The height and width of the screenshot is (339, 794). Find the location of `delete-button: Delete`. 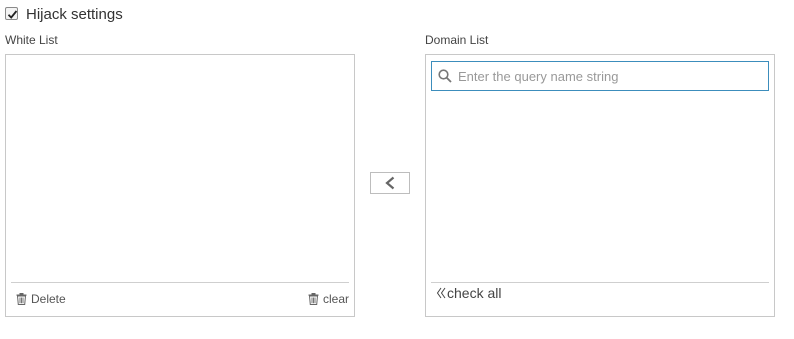

delete-button: Delete is located at coordinates (41, 299).